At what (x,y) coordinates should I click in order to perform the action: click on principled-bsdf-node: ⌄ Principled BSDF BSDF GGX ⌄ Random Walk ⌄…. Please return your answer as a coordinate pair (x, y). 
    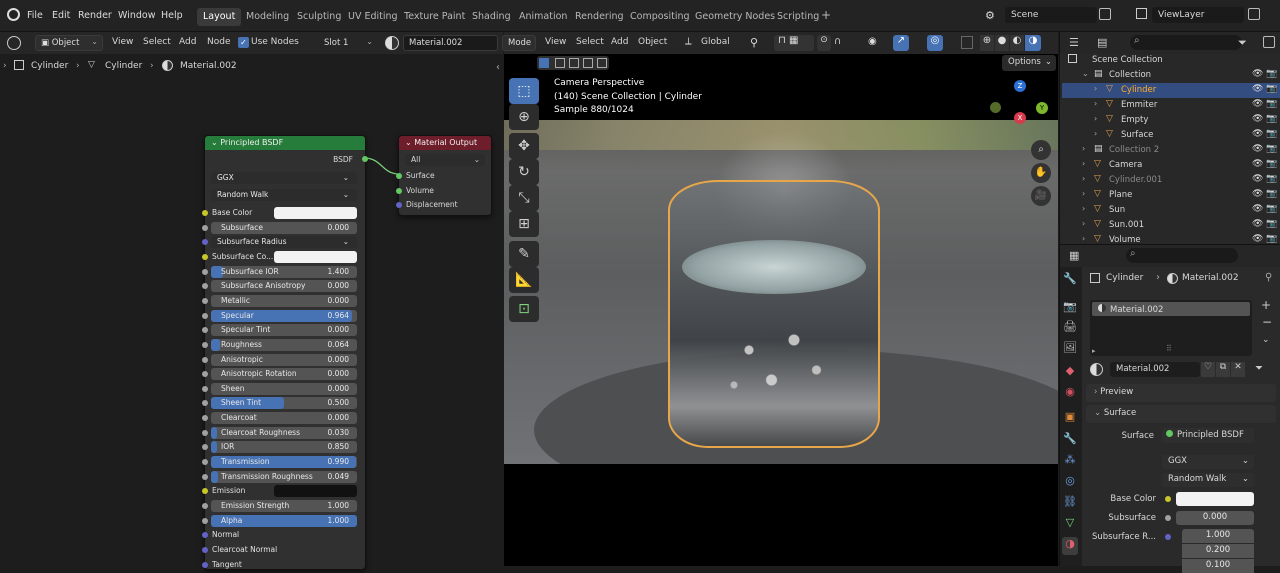
    Looking at the image, I should click on (285, 352).